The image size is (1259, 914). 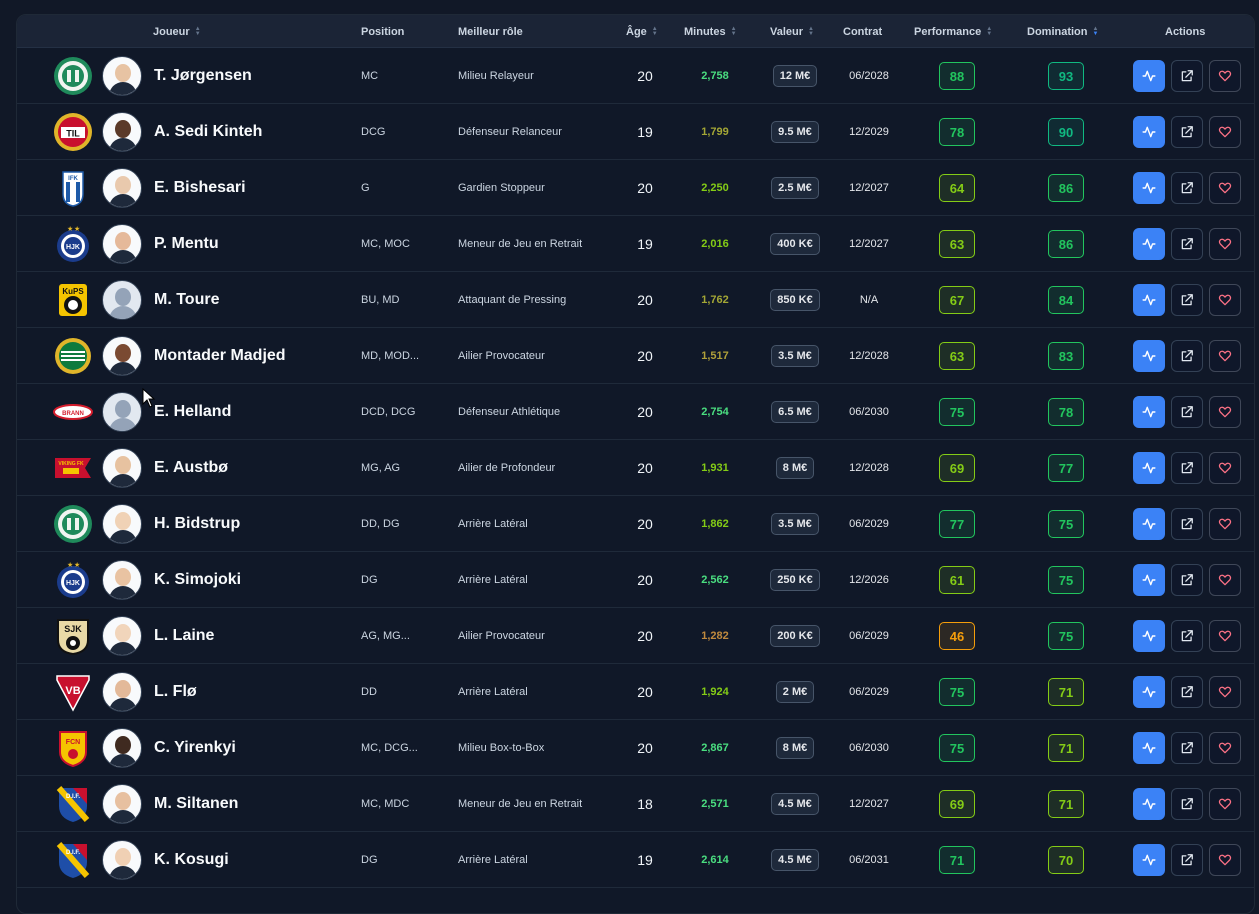 I want to click on col-domination-header: Domination ▲ ▼, so click(x=1062, y=31).